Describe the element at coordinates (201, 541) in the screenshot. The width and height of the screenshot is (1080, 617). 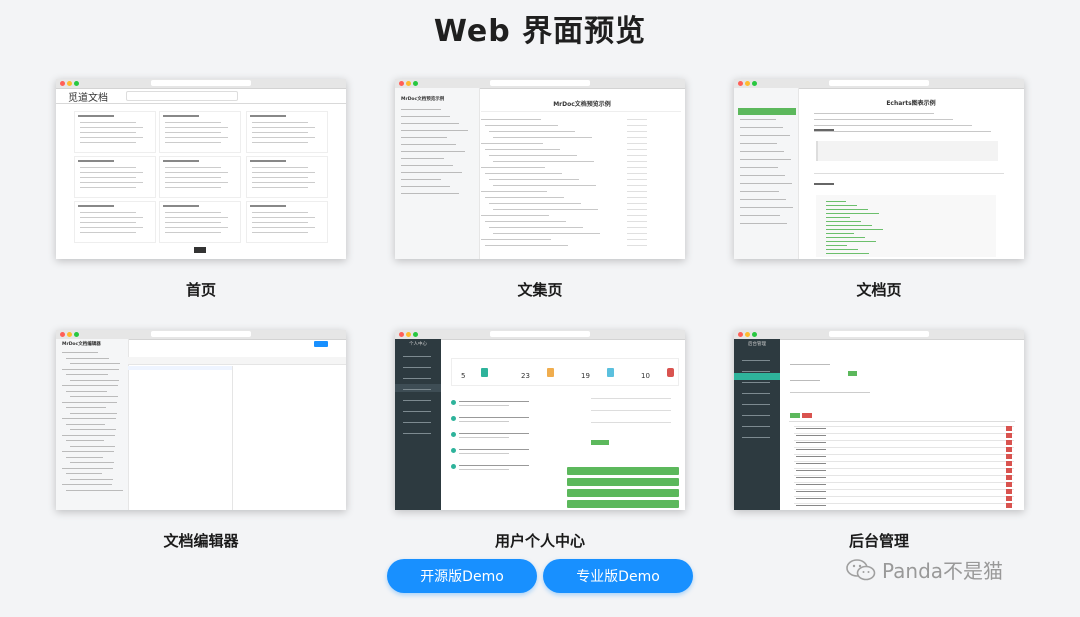
I see `caption-editor: 文档编辑器` at that location.